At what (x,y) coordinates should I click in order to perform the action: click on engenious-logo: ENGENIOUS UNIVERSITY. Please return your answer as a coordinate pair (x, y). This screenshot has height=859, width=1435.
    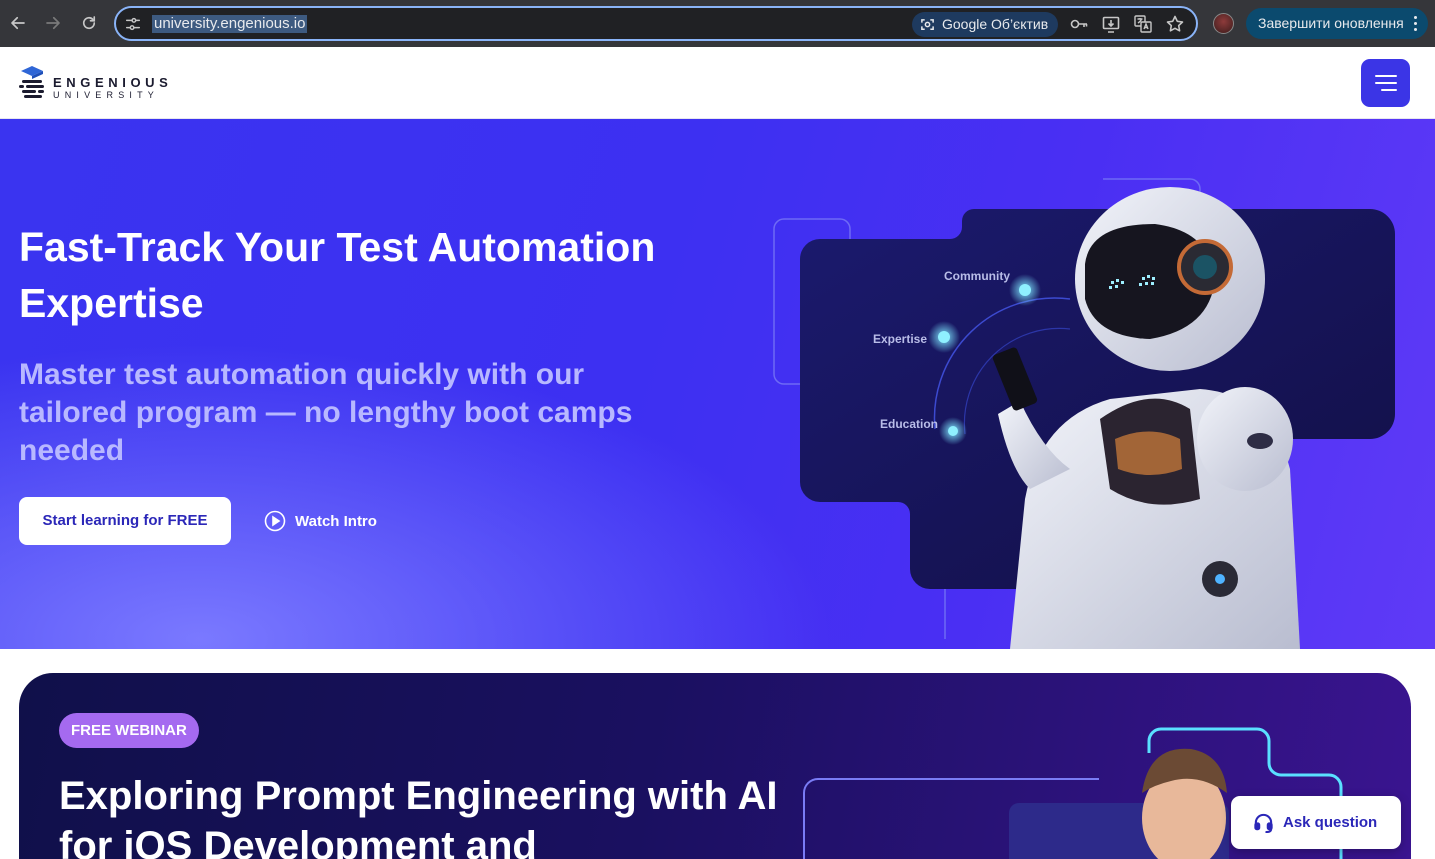
    Looking at the image, I should click on (103, 84).